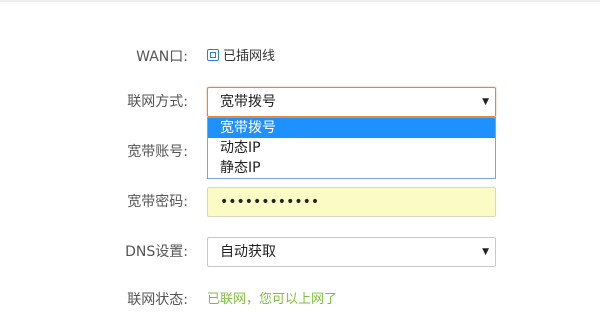 The width and height of the screenshot is (600, 320). I want to click on net-status-label: 联网状态:, so click(157, 300).